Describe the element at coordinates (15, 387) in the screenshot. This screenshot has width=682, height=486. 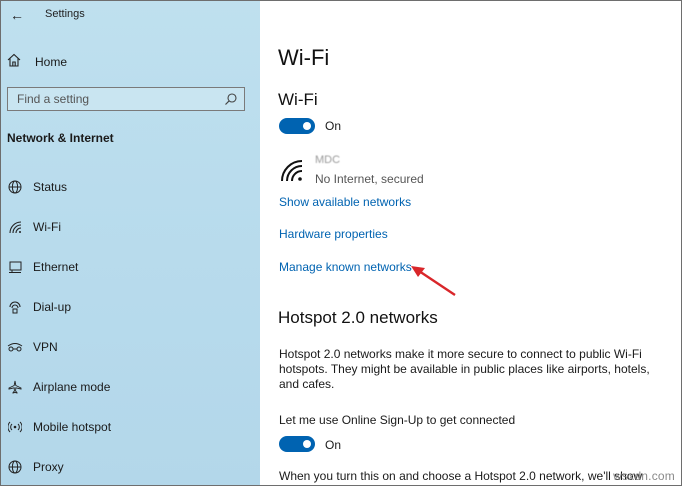
I see `airplane-icon` at that location.